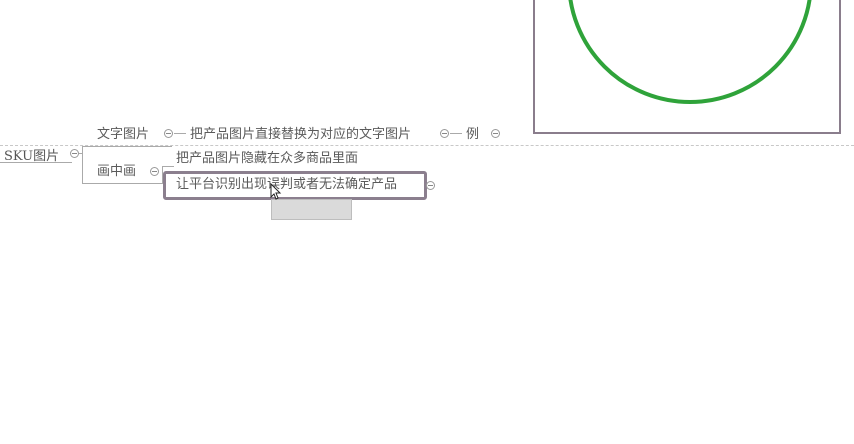 Image resolution: width=854 pixels, height=444 pixels. I want to click on branch-node-picture-in-picture: 画中画, so click(116, 172).